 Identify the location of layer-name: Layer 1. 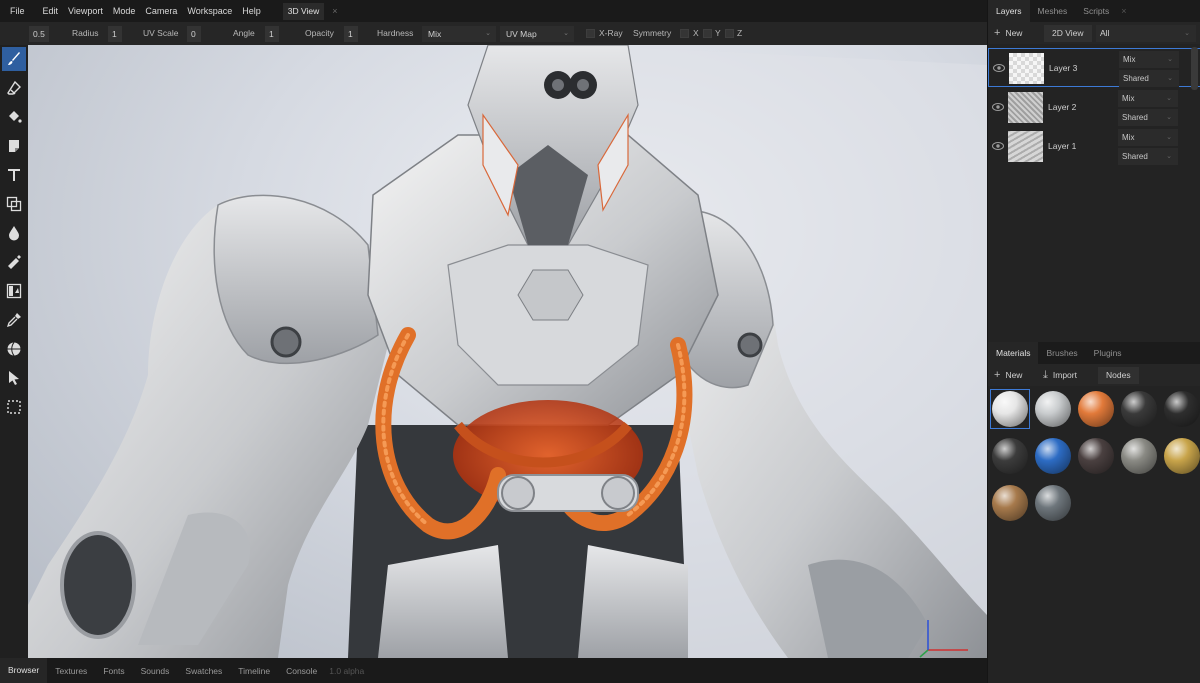
(1062, 146).